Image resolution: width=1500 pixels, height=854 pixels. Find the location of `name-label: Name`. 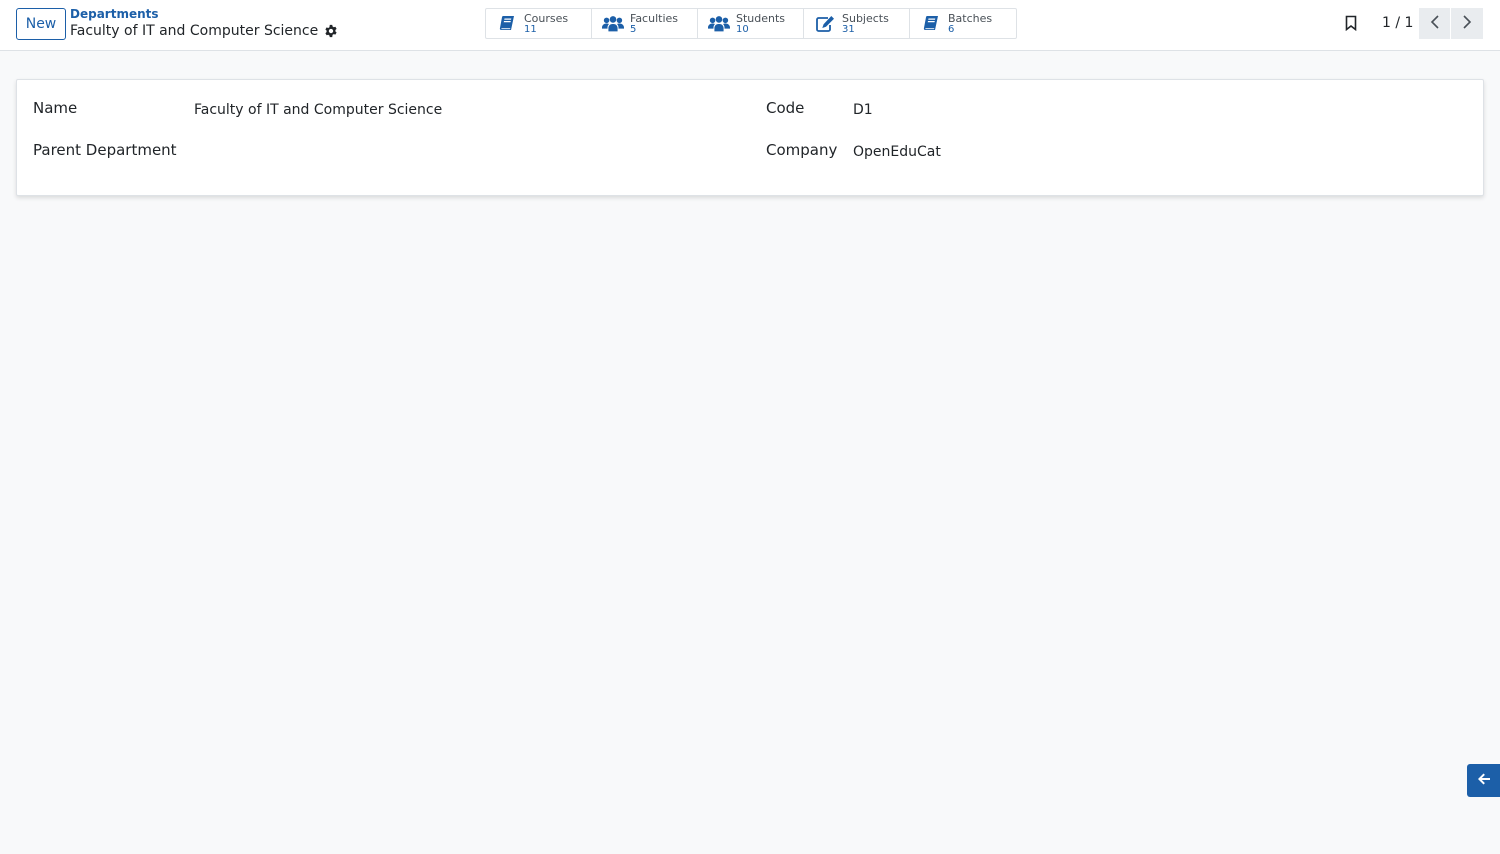

name-label: Name is located at coordinates (55, 108).